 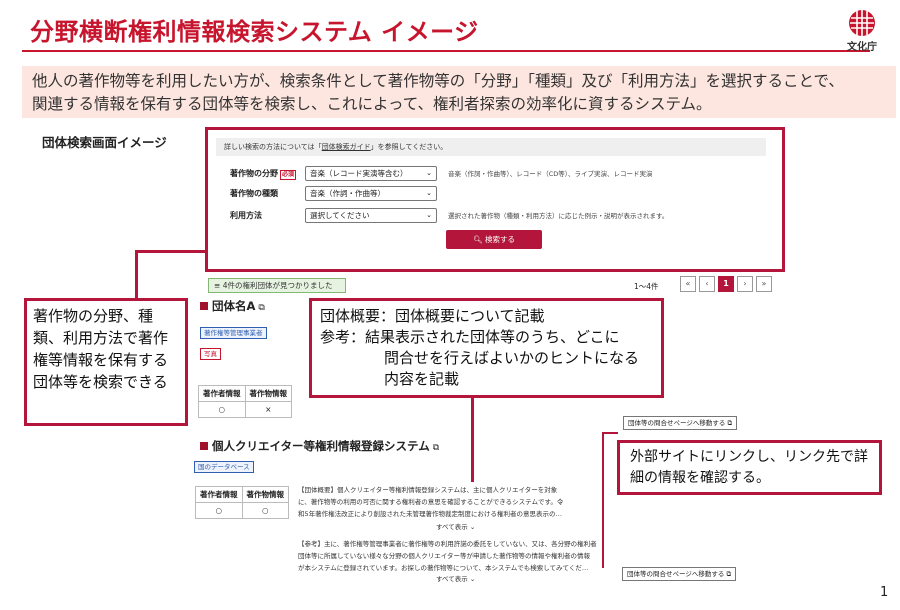 I want to click on type-select: 音楽（作詞・作曲等） ⌄, so click(x=371, y=193).